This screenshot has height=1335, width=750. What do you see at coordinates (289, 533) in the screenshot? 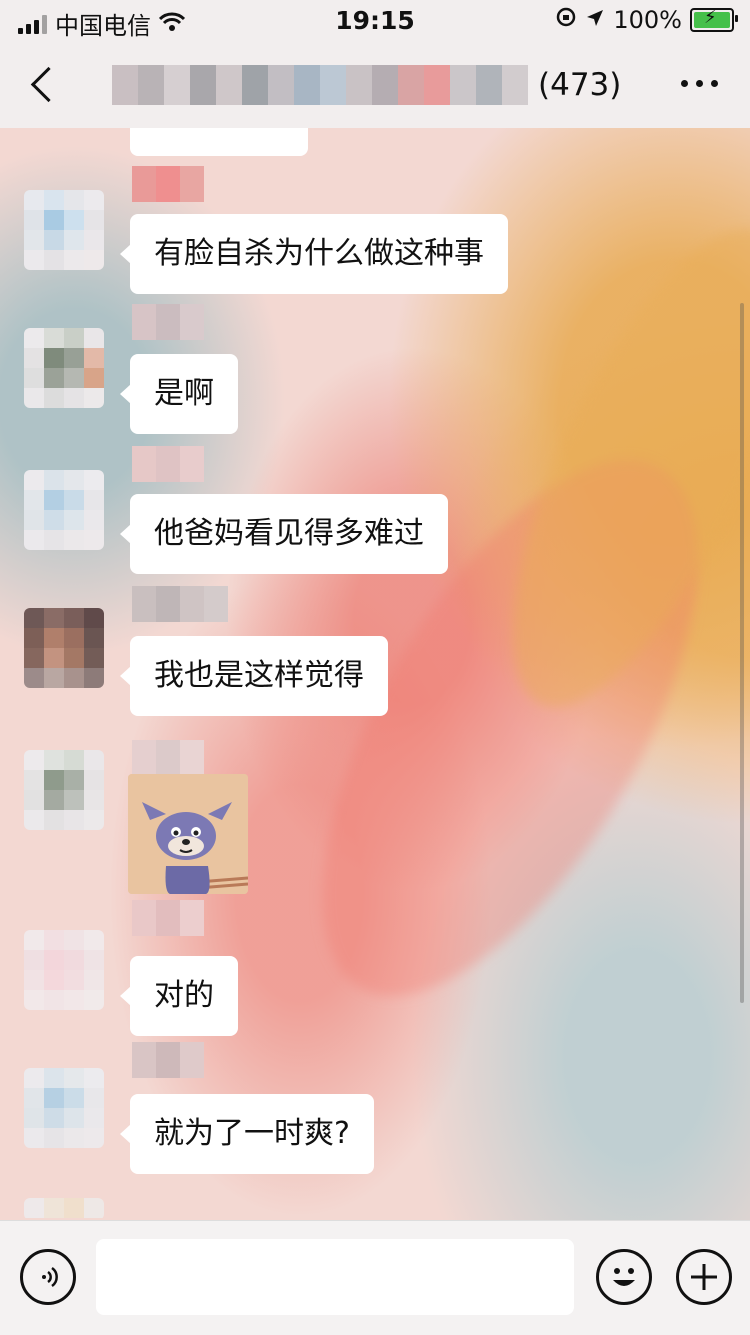
I see `message-text: 他爸妈看见得多难过` at bounding box center [289, 533].